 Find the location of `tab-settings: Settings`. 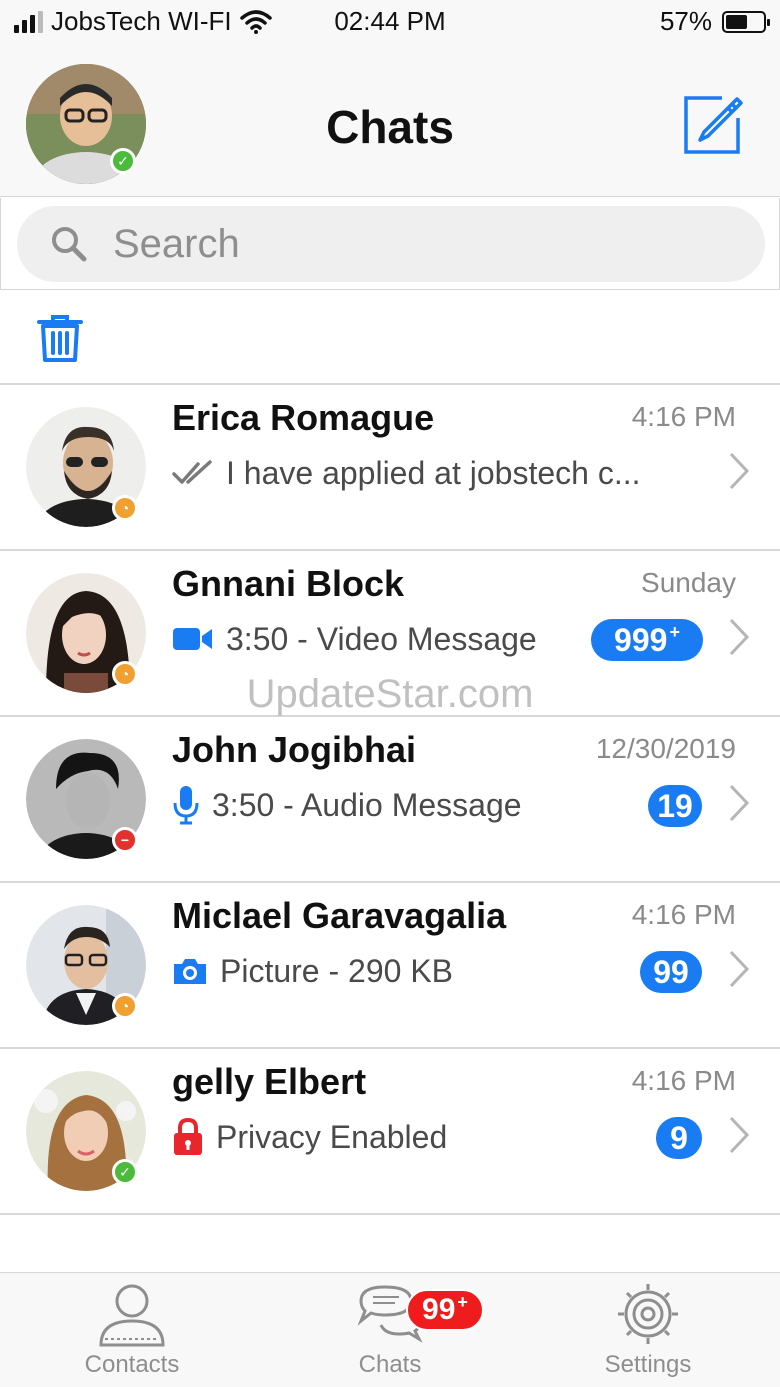

tab-settings: Settings is located at coordinates (648, 1333).